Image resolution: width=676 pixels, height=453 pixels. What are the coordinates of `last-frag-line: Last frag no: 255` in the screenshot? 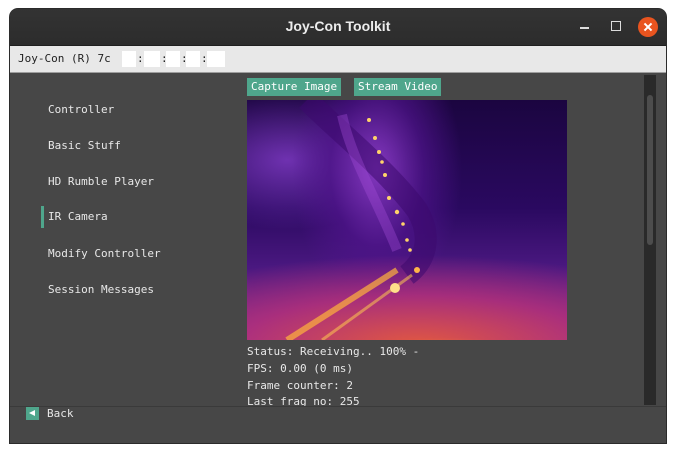 It's located at (303, 400).